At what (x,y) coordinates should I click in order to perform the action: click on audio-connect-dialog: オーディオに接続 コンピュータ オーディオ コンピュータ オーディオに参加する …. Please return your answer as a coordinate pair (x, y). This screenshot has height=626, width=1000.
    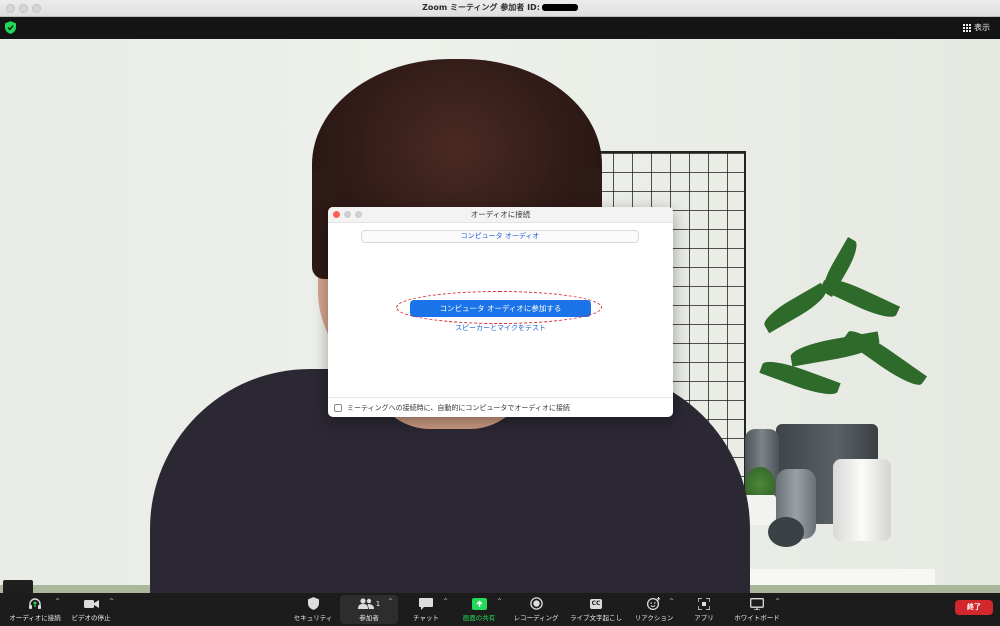
    Looking at the image, I should click on (500, 312).